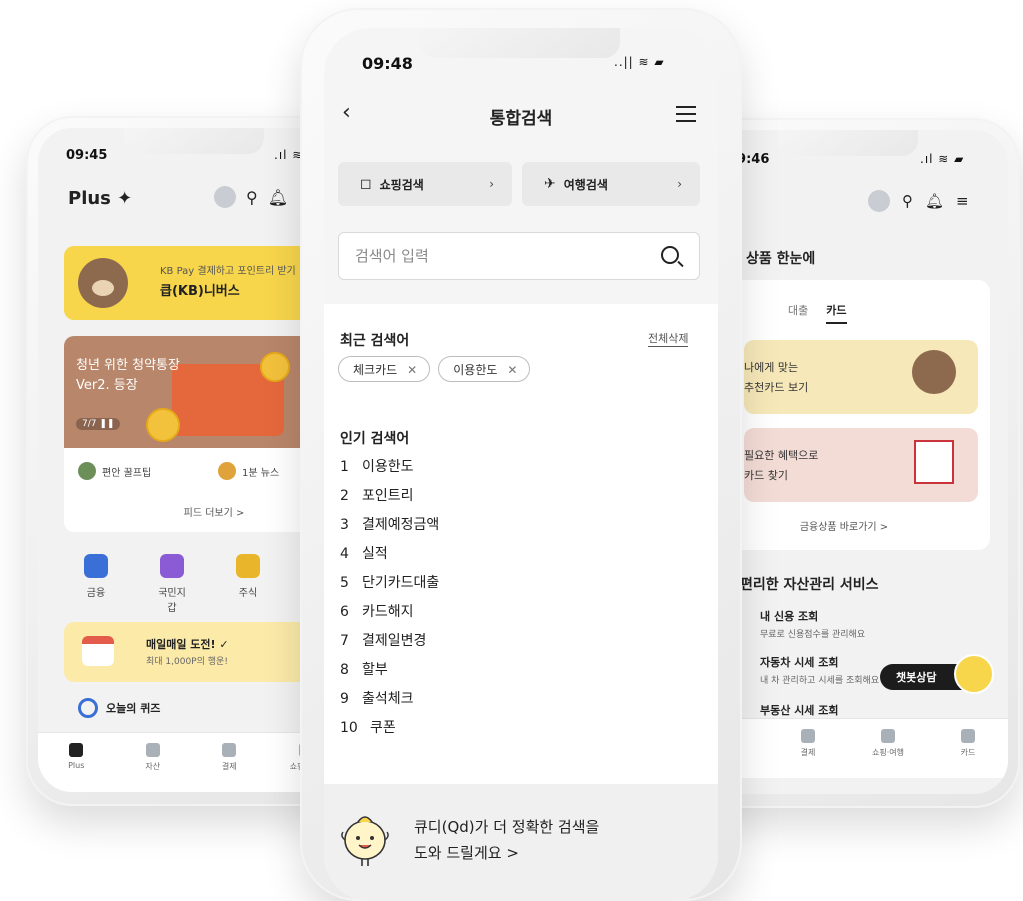 This screenshot has height=901, width=1023. I want to click on pager: 7/7 ❚❚, so click(98, 424).